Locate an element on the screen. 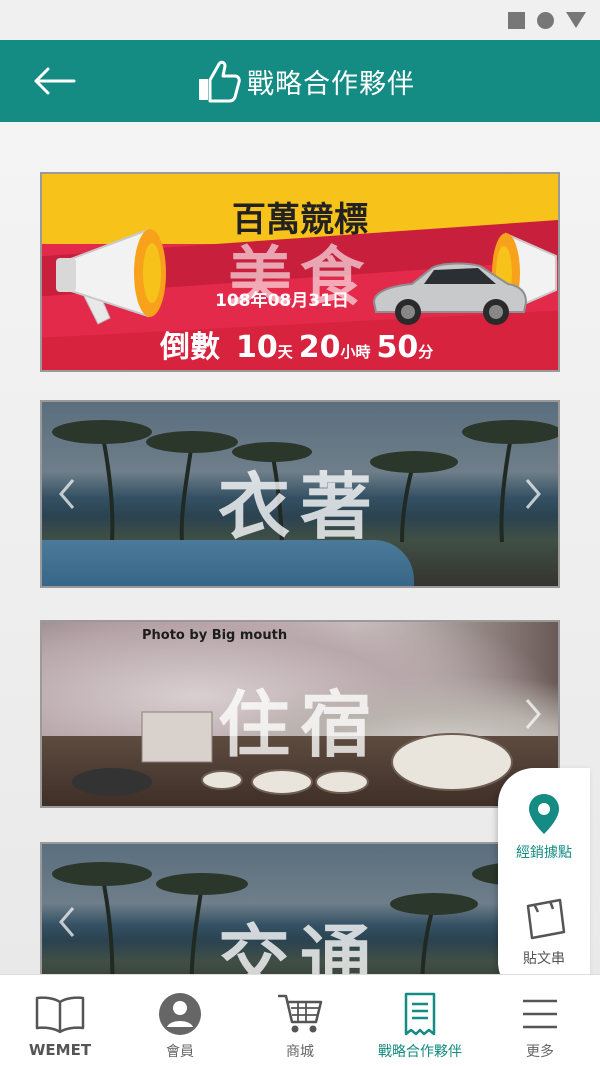 The image size is (600, 1066). sticky-note-icon is located at coordinates (546, 919).